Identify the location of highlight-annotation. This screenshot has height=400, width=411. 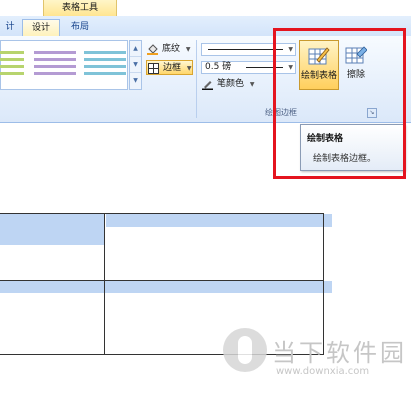
(339, 103).